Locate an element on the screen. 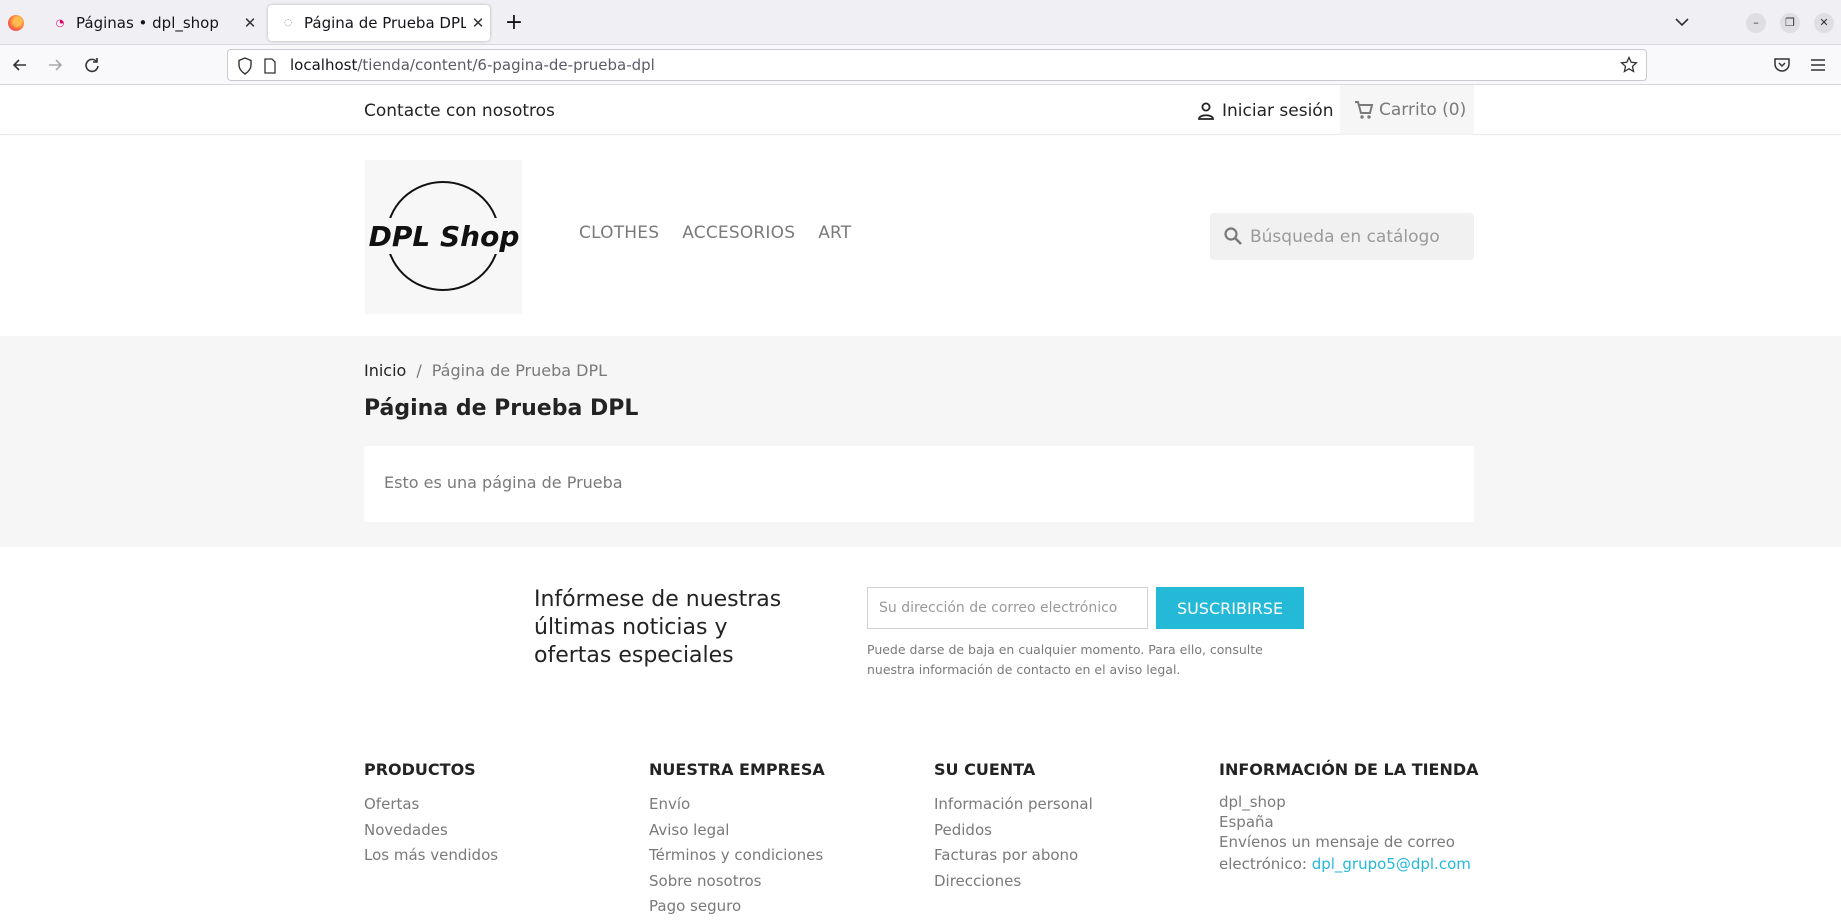  footer-link-direcciones: Direcciones is located at coordinates (1013, 882).